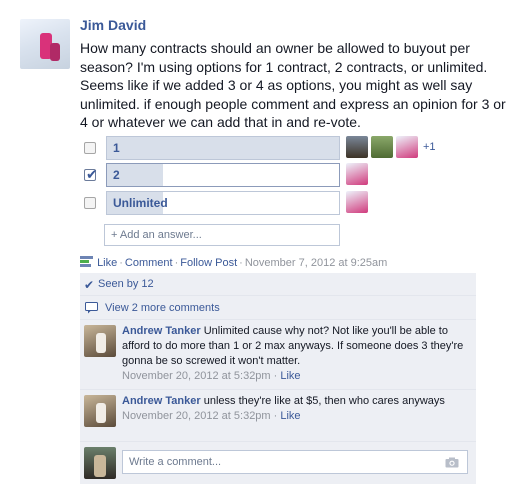  I want to click on like-link: Like, so click(107, 263).